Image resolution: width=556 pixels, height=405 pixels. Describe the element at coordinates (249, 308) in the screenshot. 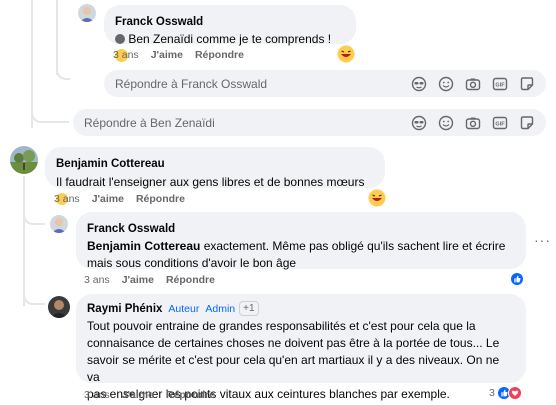

I see `more-badges-button: +1` at that location.